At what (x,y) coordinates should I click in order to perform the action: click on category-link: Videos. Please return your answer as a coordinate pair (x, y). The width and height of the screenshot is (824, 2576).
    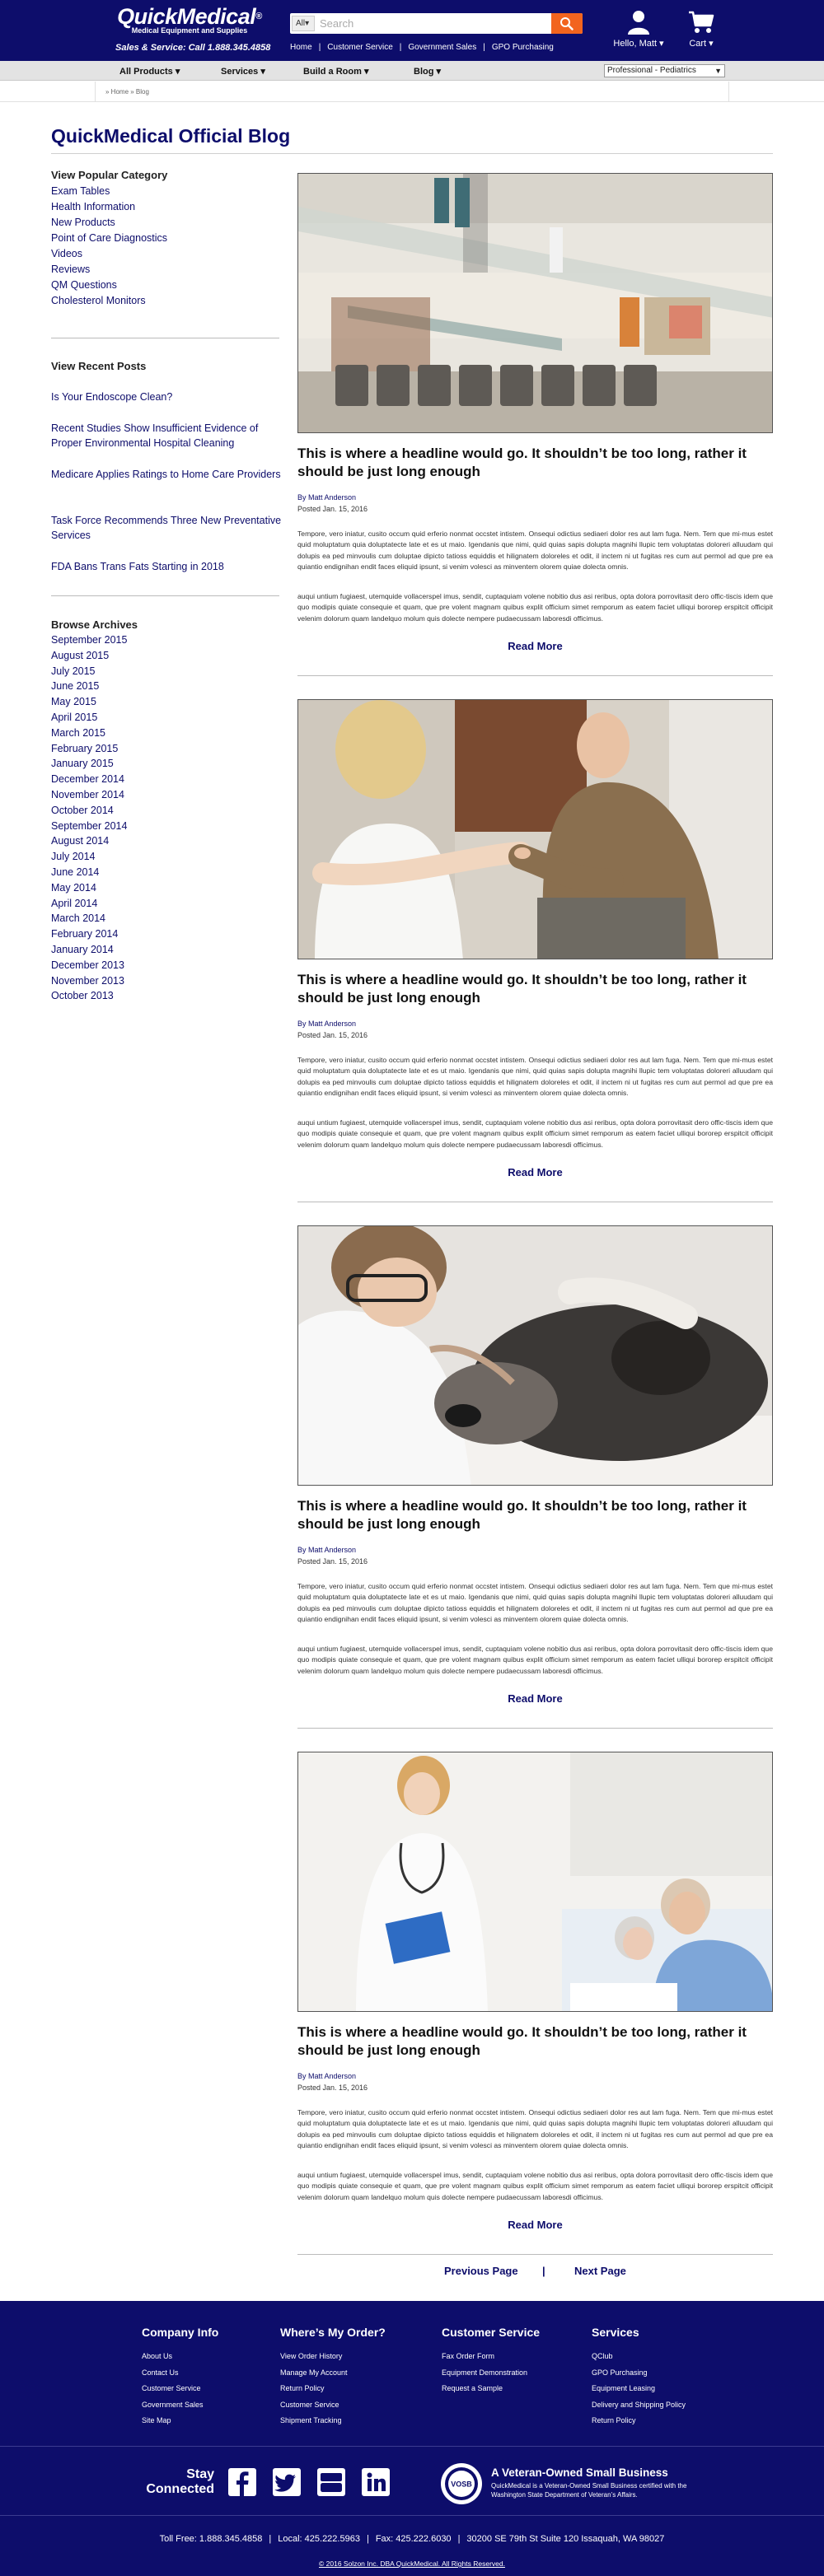
    Looking at the image, I should click on (109, 254).